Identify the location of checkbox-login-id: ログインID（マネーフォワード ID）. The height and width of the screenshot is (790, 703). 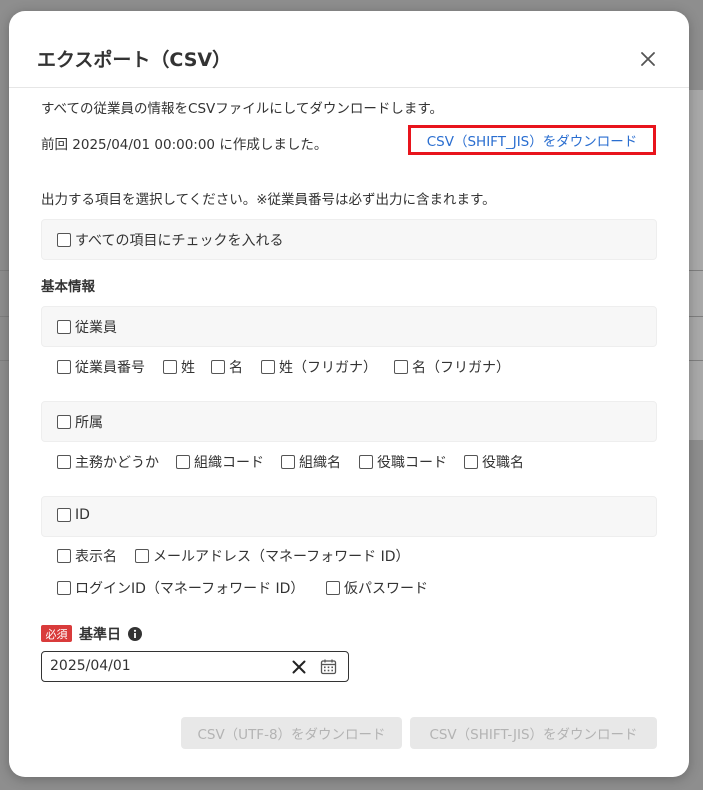
(180, 588).